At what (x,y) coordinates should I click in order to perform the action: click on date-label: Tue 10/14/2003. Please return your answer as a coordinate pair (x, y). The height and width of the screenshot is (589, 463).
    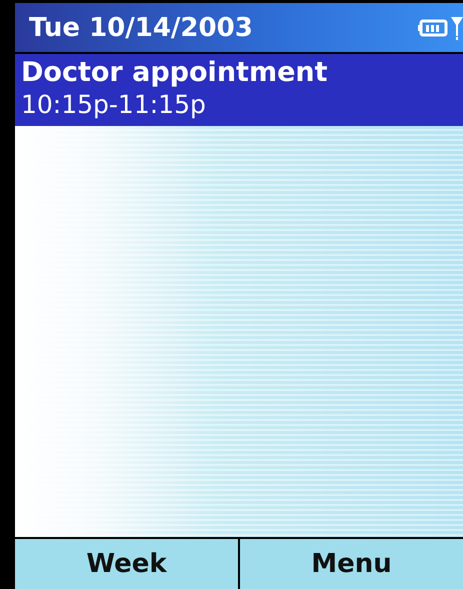
    Looking at the image, I should click on (141, 27).